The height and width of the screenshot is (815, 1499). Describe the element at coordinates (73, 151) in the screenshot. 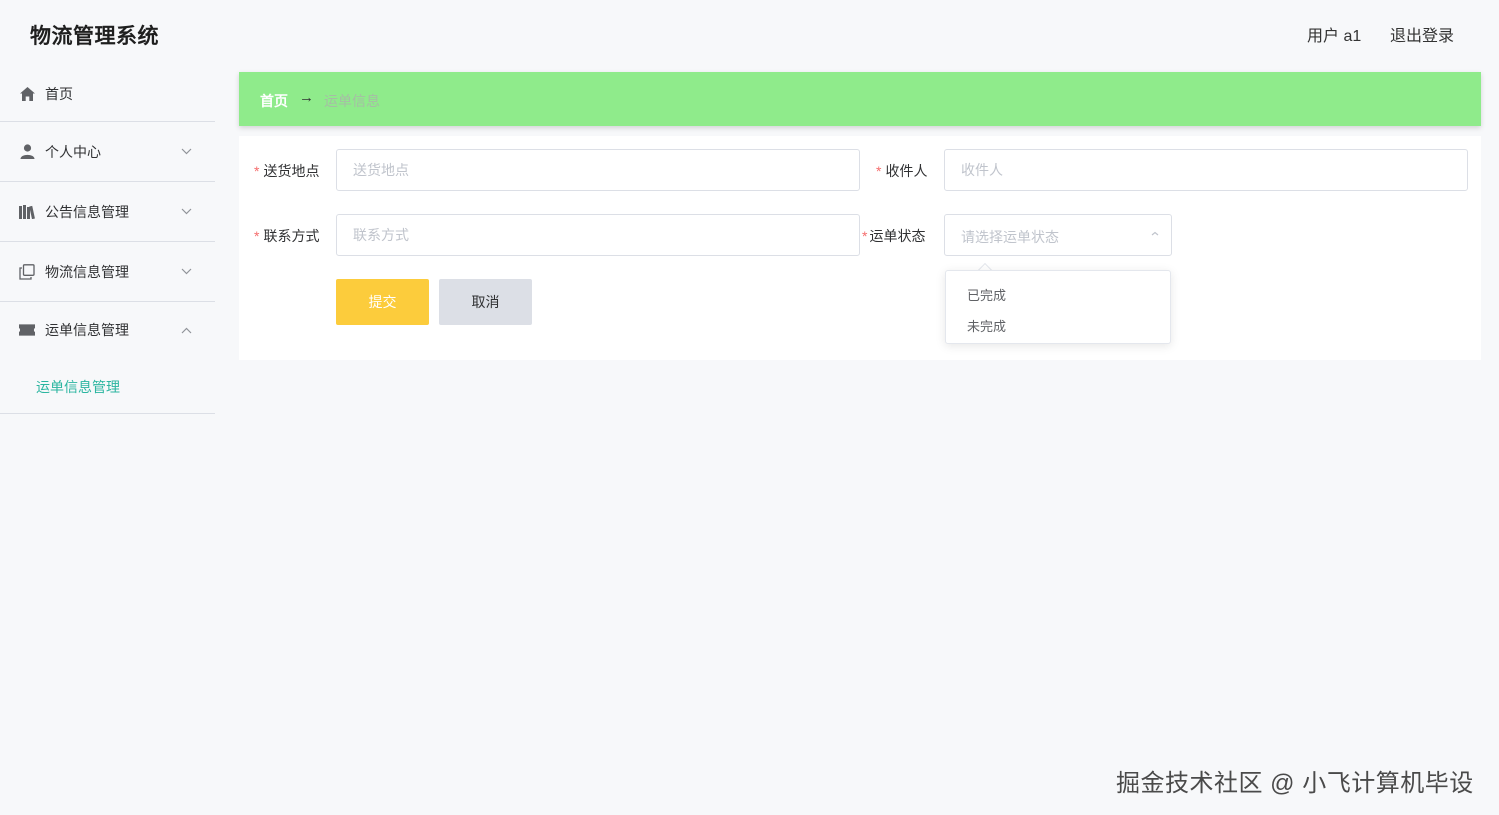

I see `sidebar-item-label: 个人中心` at that location.